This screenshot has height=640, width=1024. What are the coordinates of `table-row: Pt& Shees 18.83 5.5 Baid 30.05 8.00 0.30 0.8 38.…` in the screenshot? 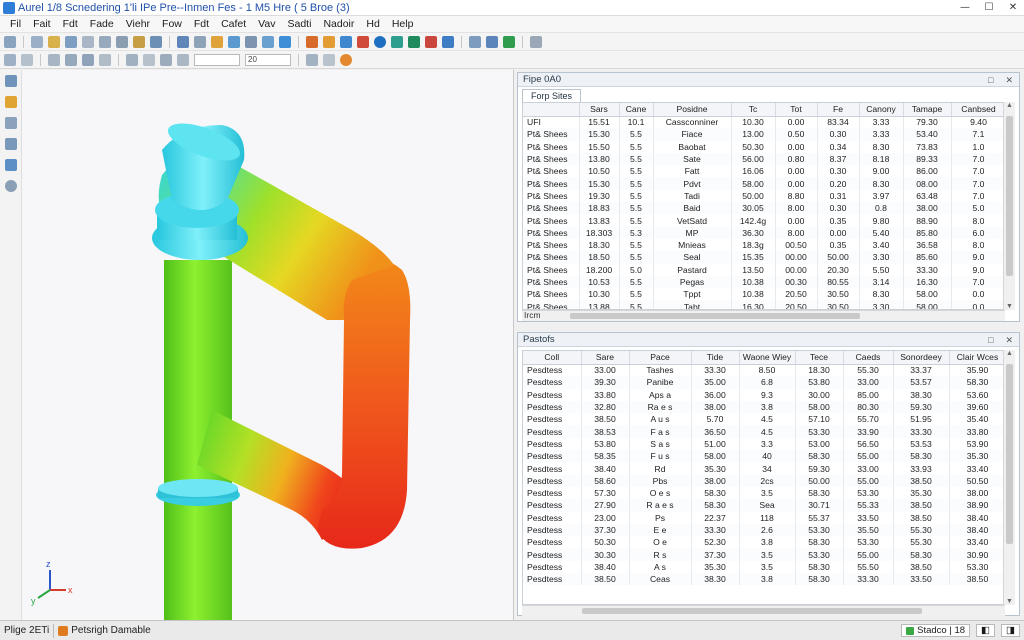 It's located at (763, 208).